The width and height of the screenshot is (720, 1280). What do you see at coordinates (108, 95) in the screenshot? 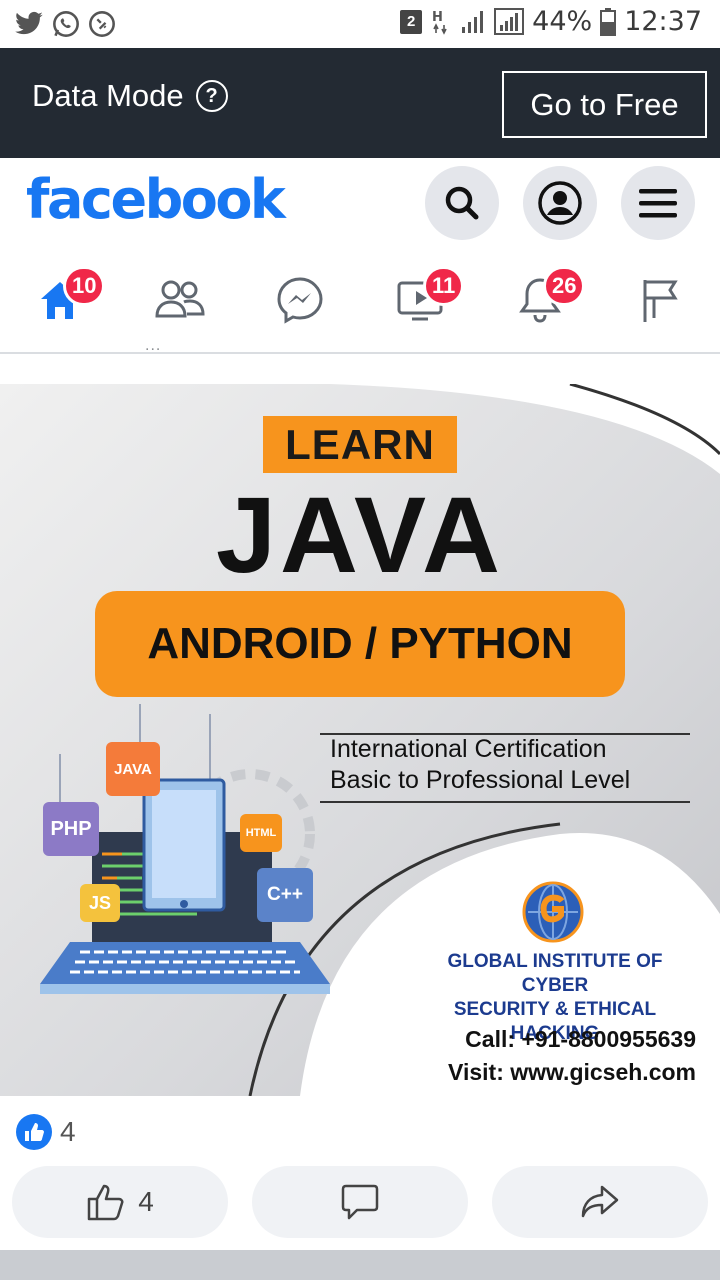
I see `data-mode-title: Data Mode` at bounding box center [108, 95].